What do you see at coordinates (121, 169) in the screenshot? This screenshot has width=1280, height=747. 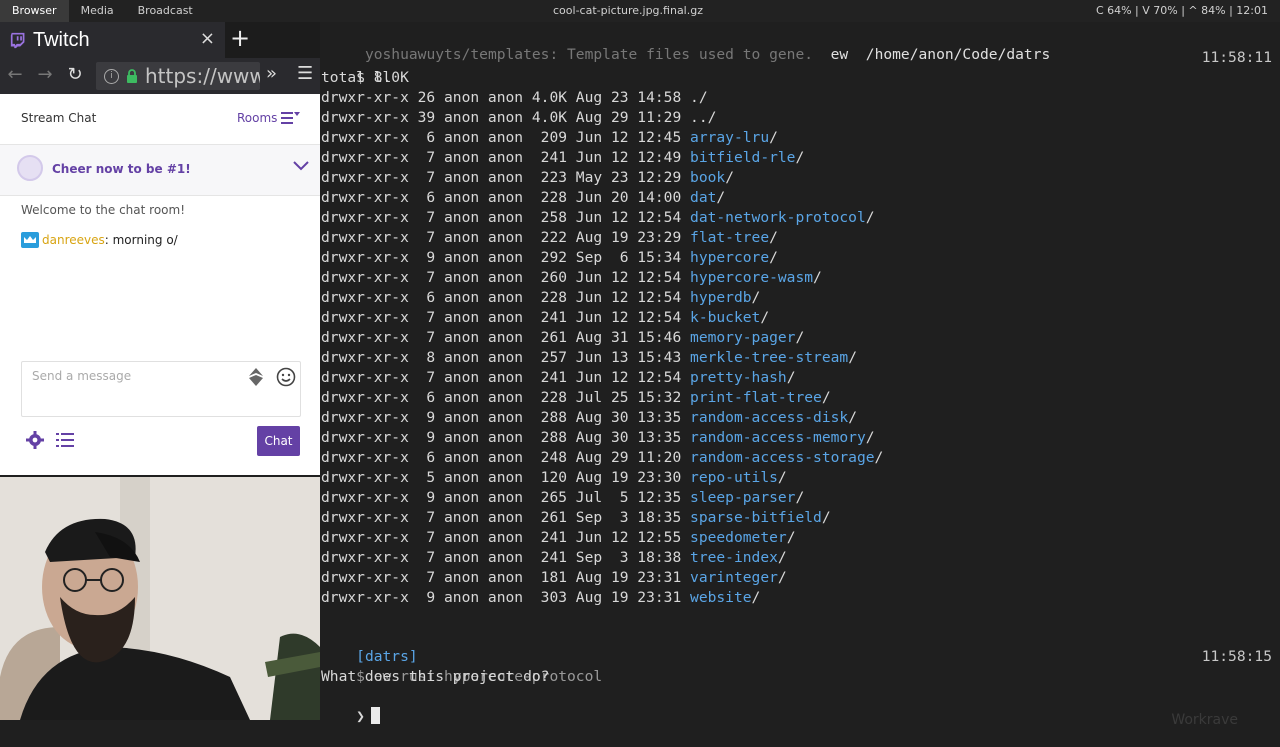 I see `cheer-text: Cheer now to be #1!` at bounding box center [121, 169].